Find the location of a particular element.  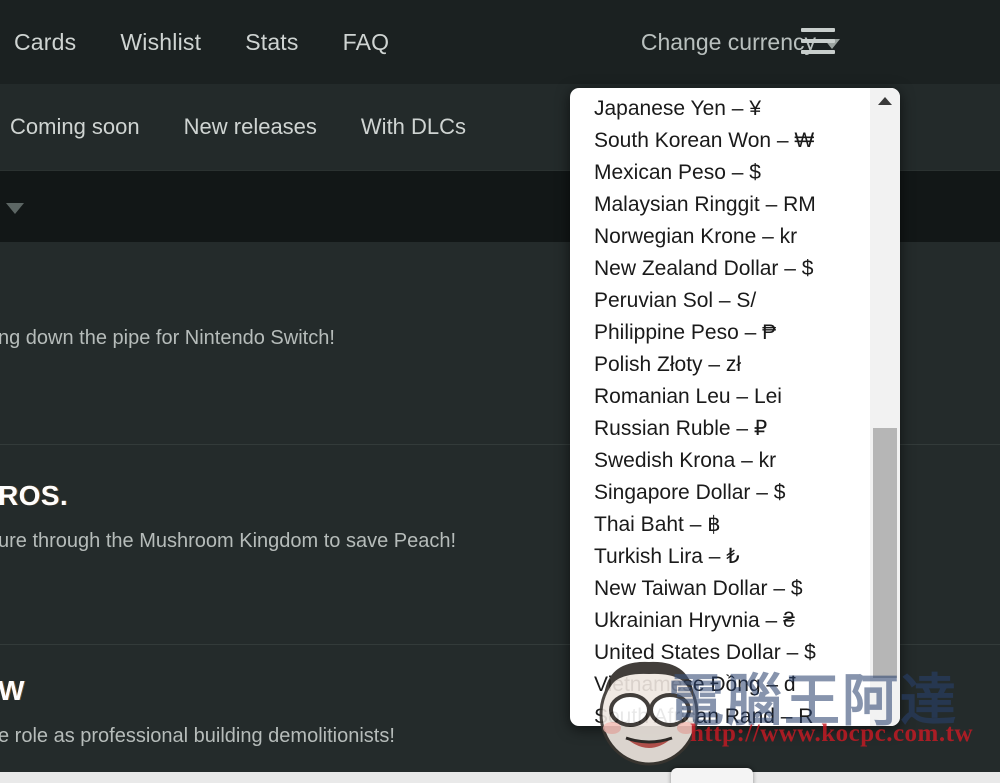

currency-option-turkish-lira: Turkish Lira – ₺ is located at coordinates (720, 557).